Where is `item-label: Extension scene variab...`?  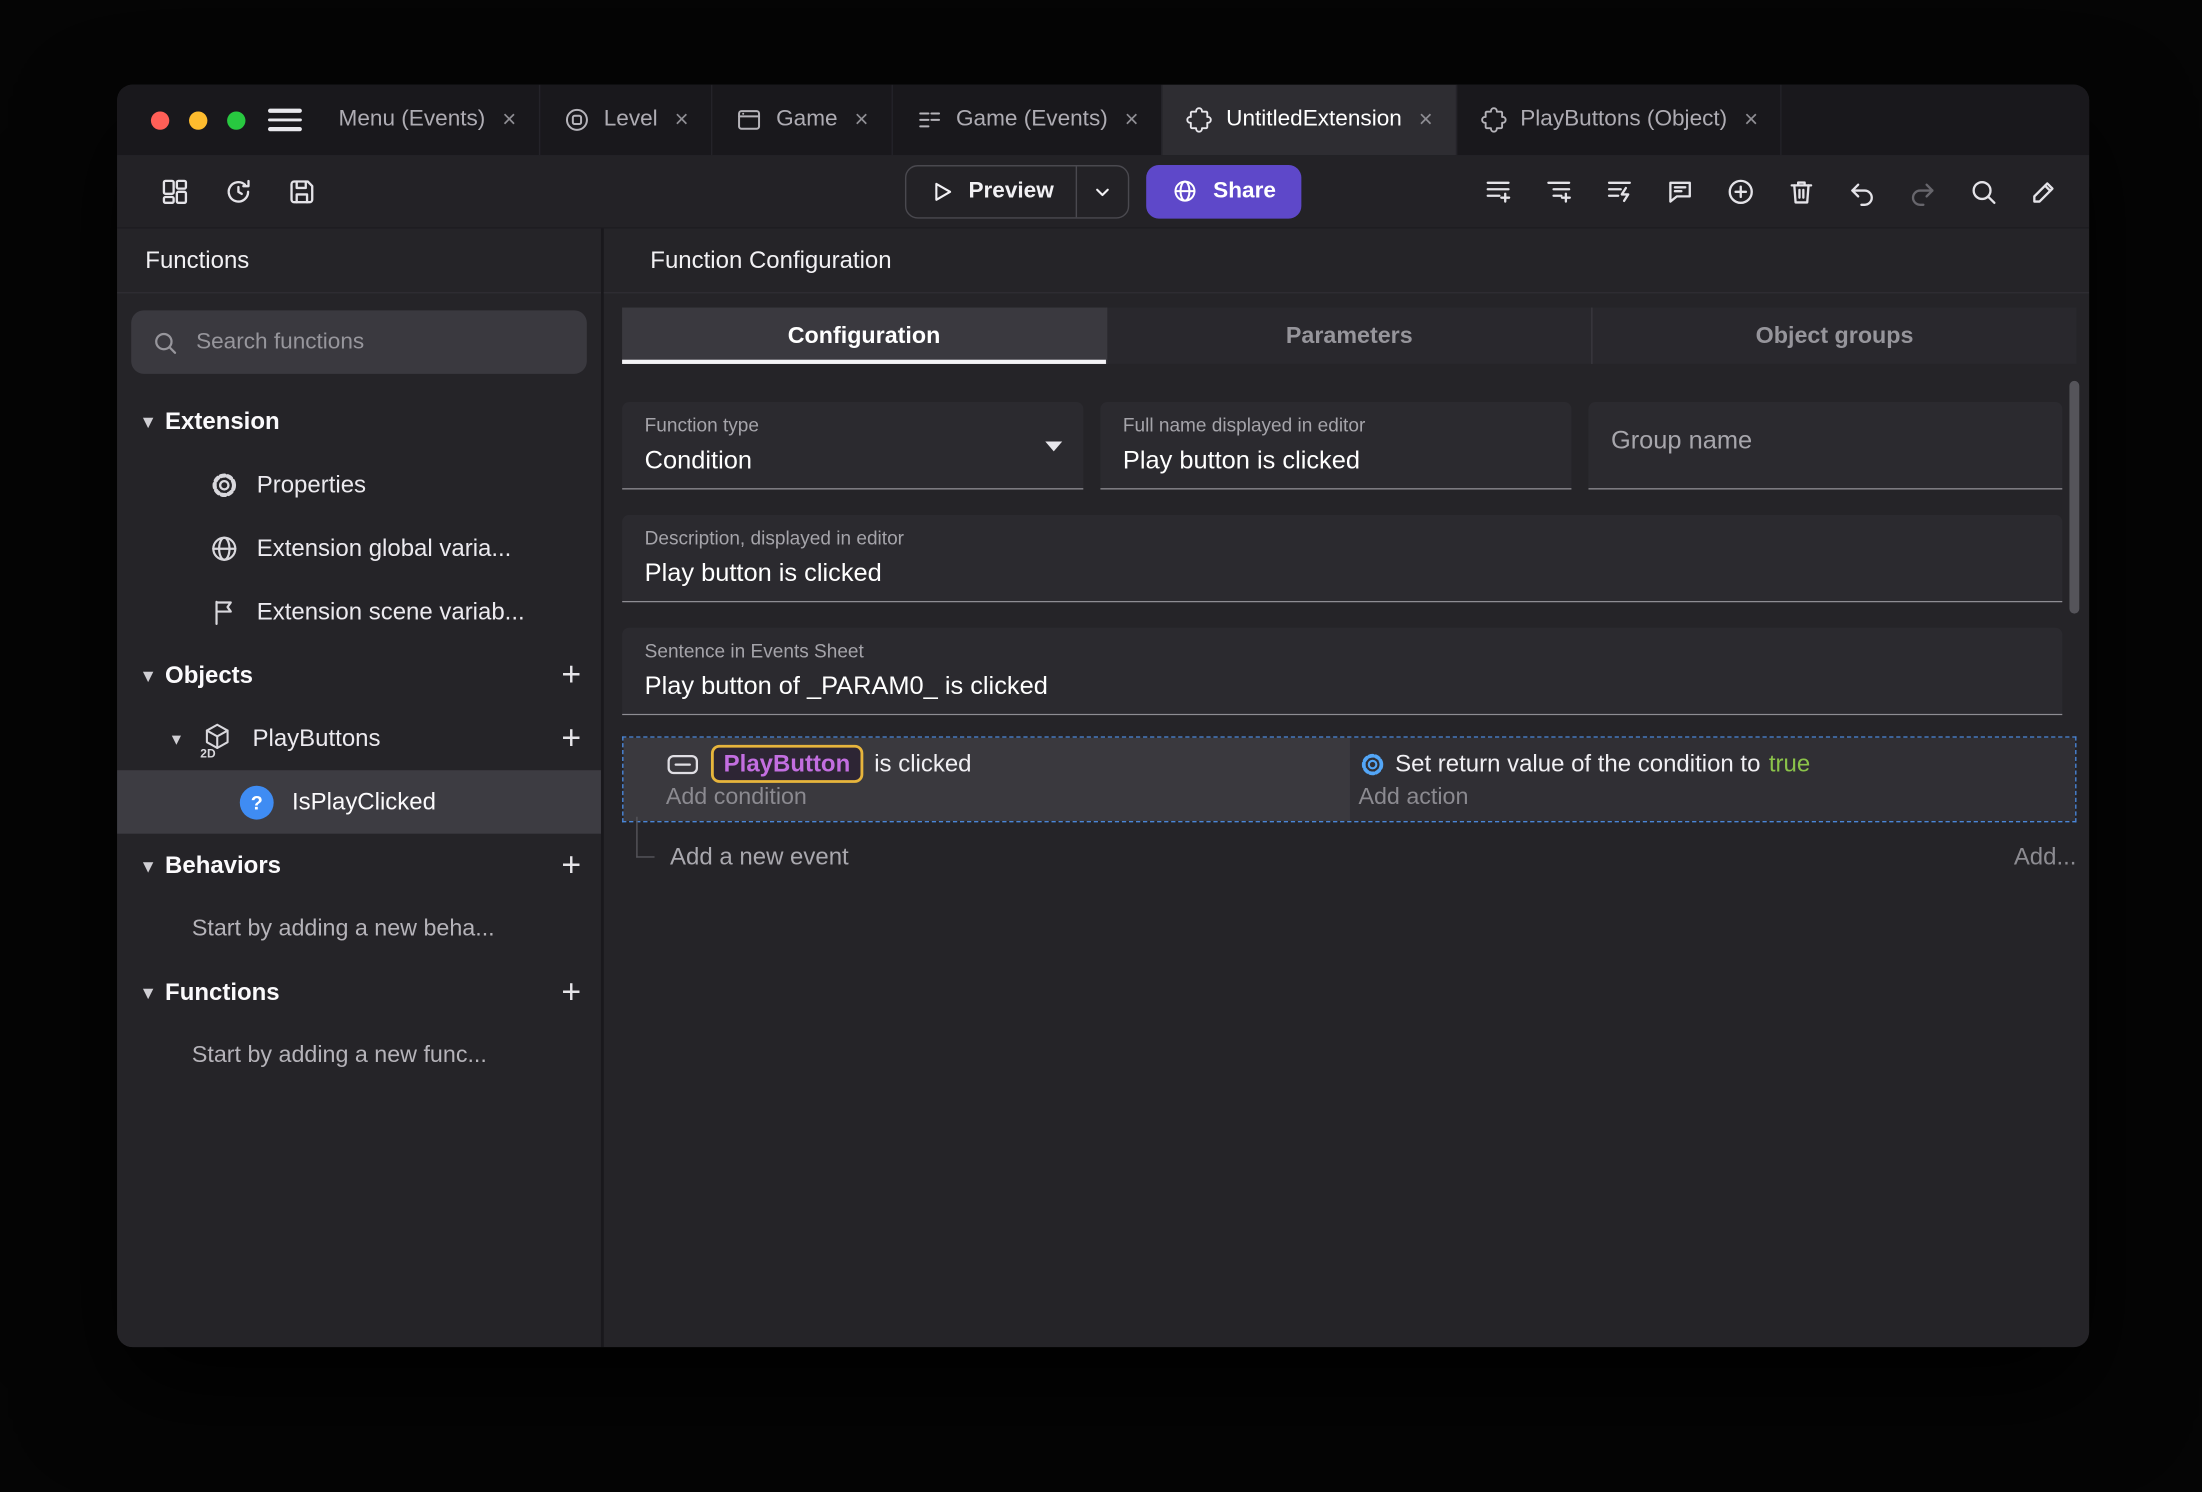 item-label: Extension scene variab... is located at coordinates (390, 611).